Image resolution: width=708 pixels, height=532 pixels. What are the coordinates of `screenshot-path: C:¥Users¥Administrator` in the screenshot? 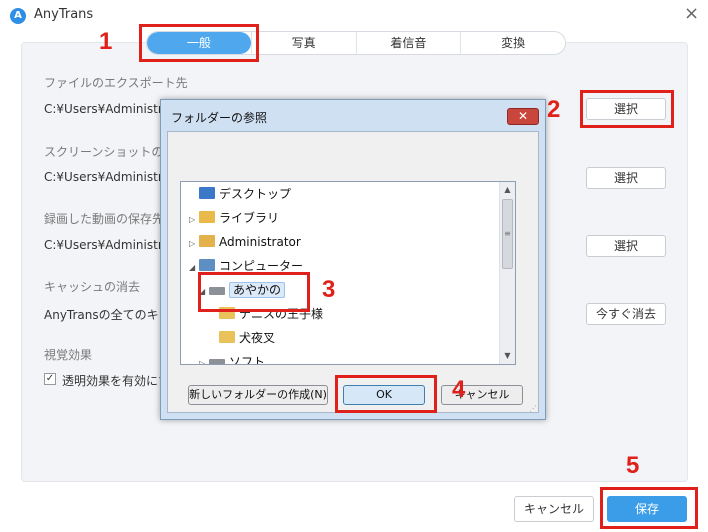 It's located at (104, 177).